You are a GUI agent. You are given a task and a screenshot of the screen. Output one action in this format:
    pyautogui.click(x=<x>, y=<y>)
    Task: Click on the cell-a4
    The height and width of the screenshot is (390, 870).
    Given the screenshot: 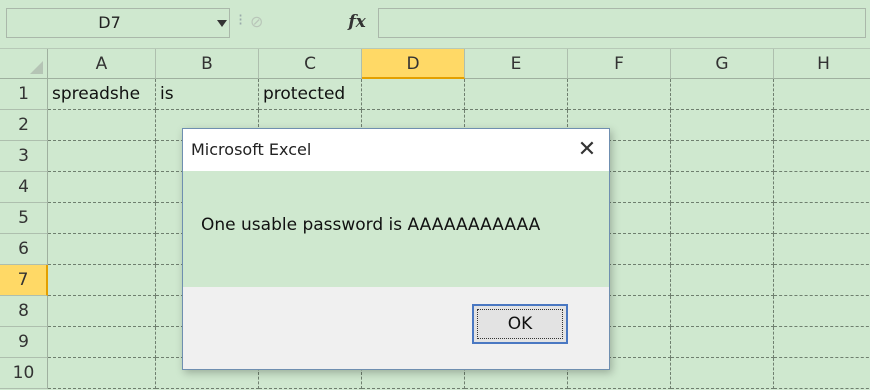 What is the action you would take?
    pyautogui.click(x=102, y=187)
    